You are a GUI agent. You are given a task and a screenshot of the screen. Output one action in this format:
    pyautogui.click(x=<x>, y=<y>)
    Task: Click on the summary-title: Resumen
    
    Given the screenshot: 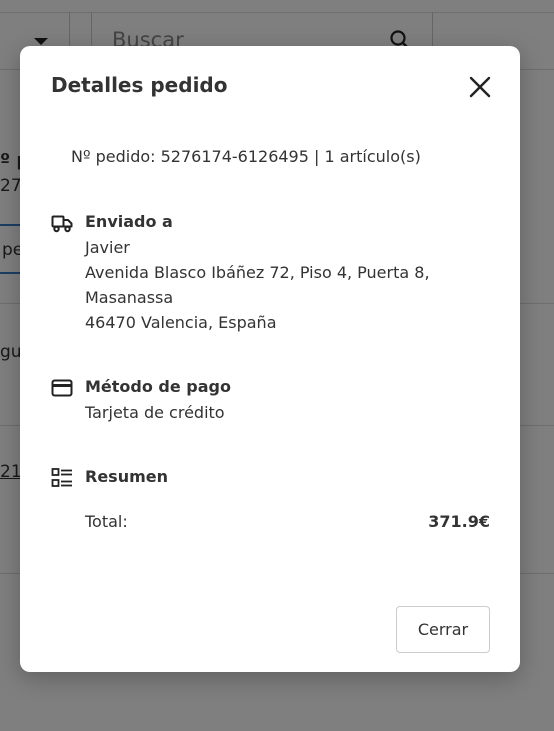 What is the action you would take?
    pyautogui.click(x=126, y=476)
    